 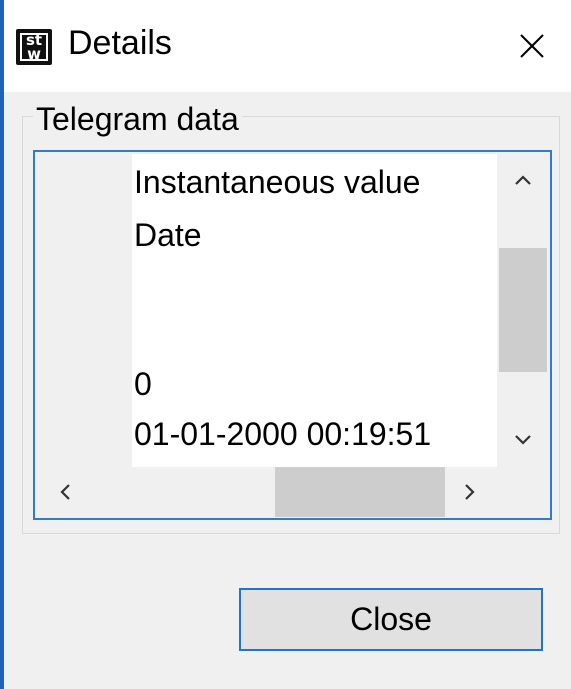 I want to click on list-item: Date, so click(x=168, y=235).